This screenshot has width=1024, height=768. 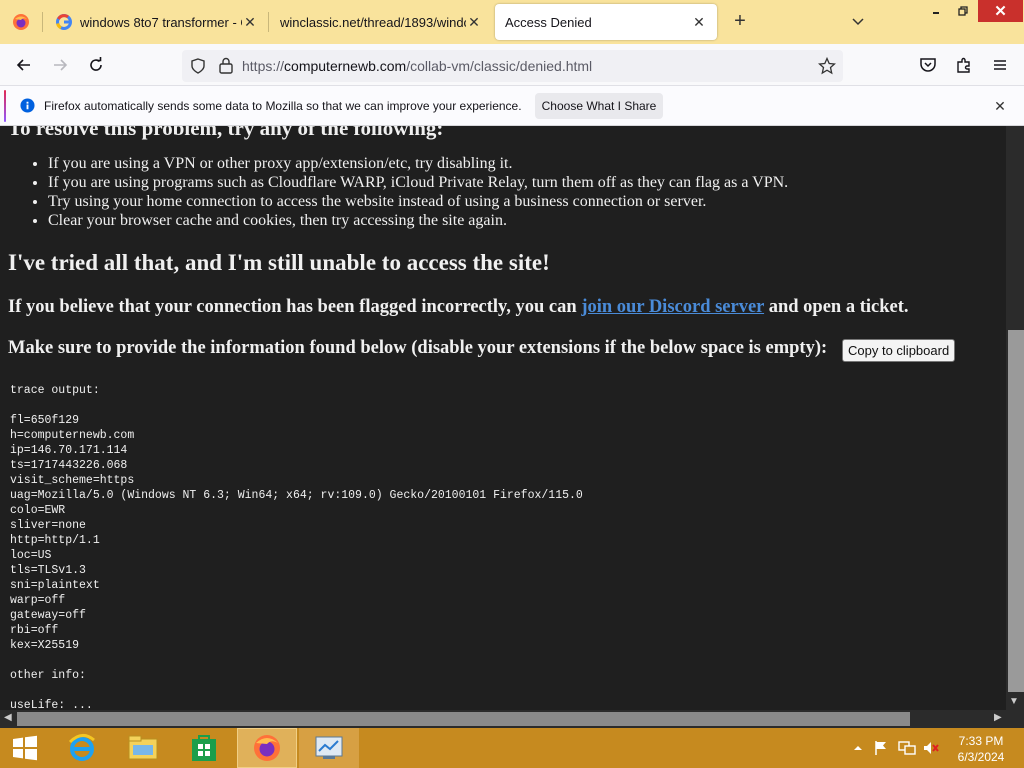 What do you see at coordinates (1000, 11) in the screenshot?
I see `close-window-icon: ✕` at bounding box center [1000, 11].